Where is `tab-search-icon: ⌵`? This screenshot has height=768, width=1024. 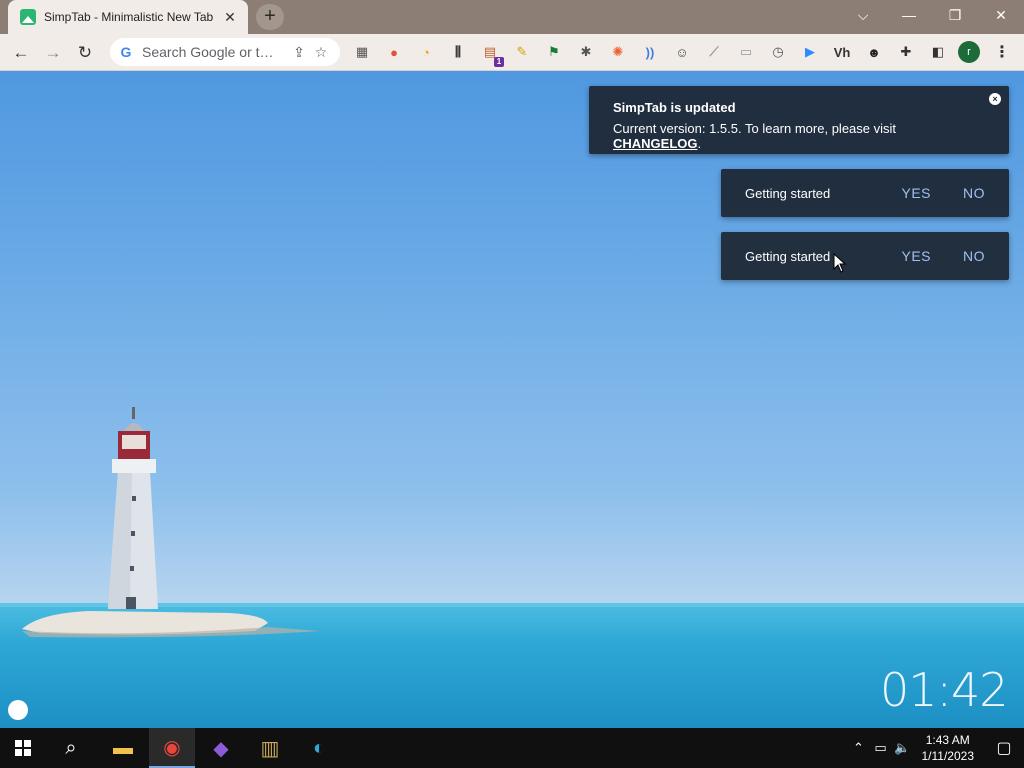
tab-search-icon: ⌵ is located at coordinates (863, 15).